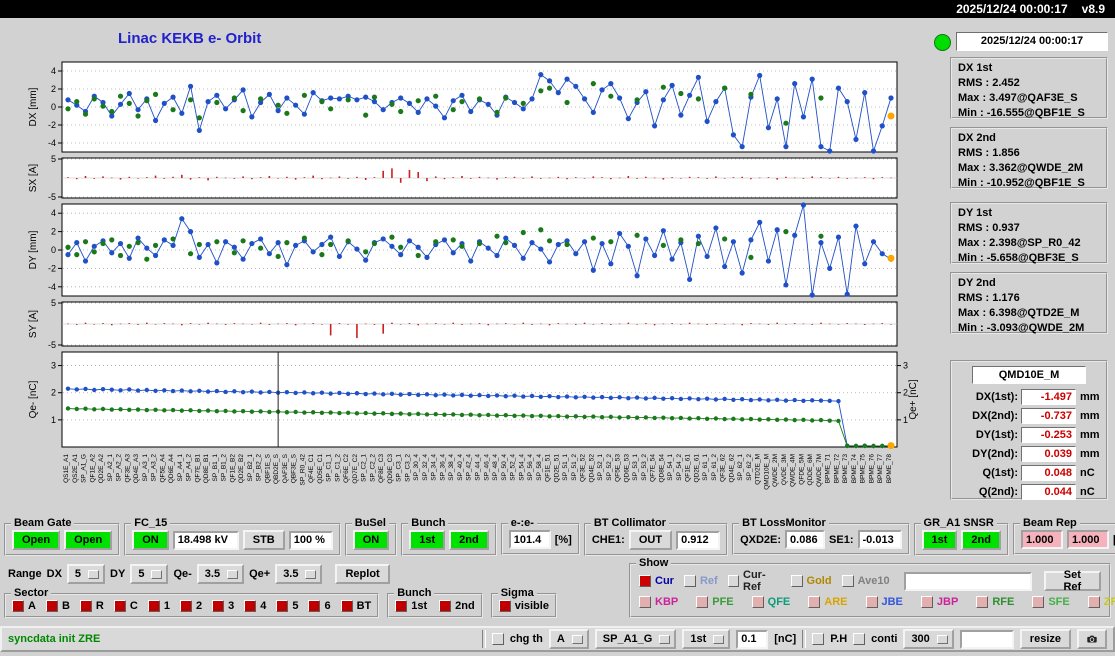 This screenshot has height=656, width=1115. Describe the element at coordinates (865, 581) in the screenshot. I see `show-check-ave10: Ave10` at that location.